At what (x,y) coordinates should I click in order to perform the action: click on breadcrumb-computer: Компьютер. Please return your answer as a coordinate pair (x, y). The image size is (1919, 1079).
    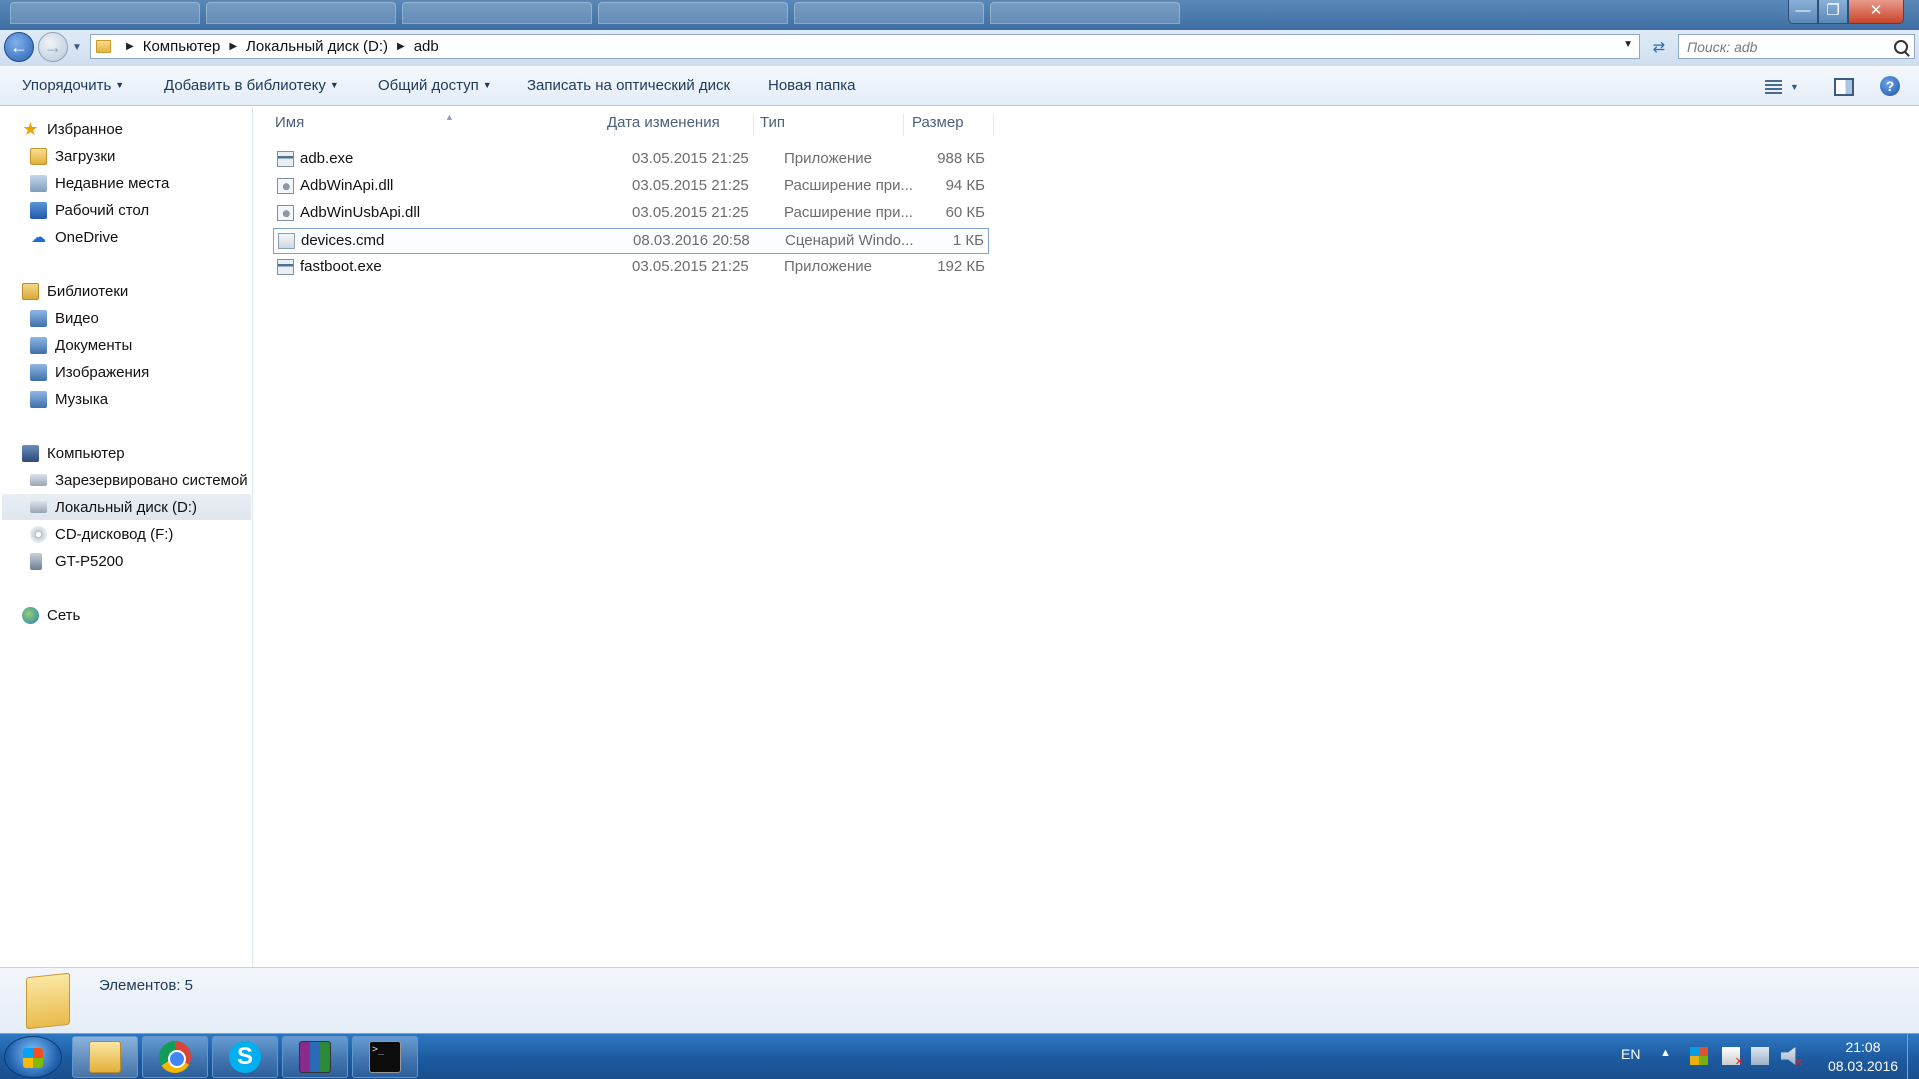
    Looking at the image, I should click on (182, 46).